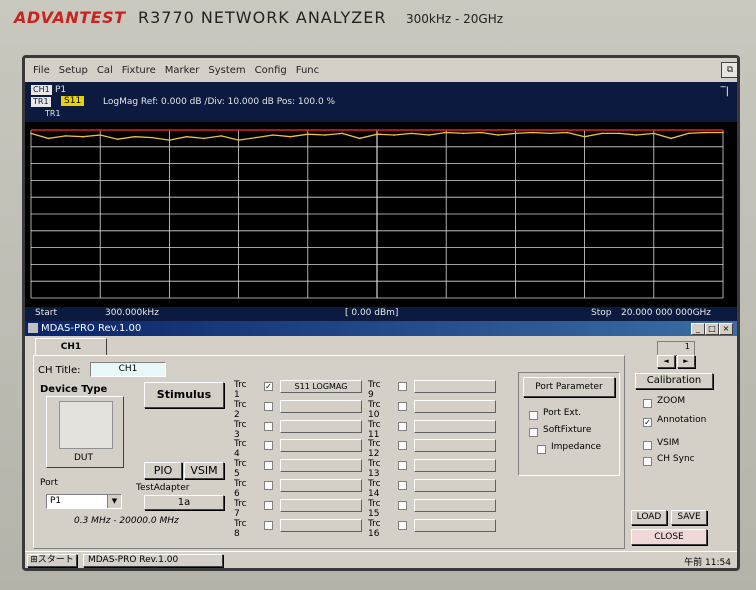  Describe the element at coordinates (647, 445) in the screenshot. I see `vsim-checkbox` at that location.